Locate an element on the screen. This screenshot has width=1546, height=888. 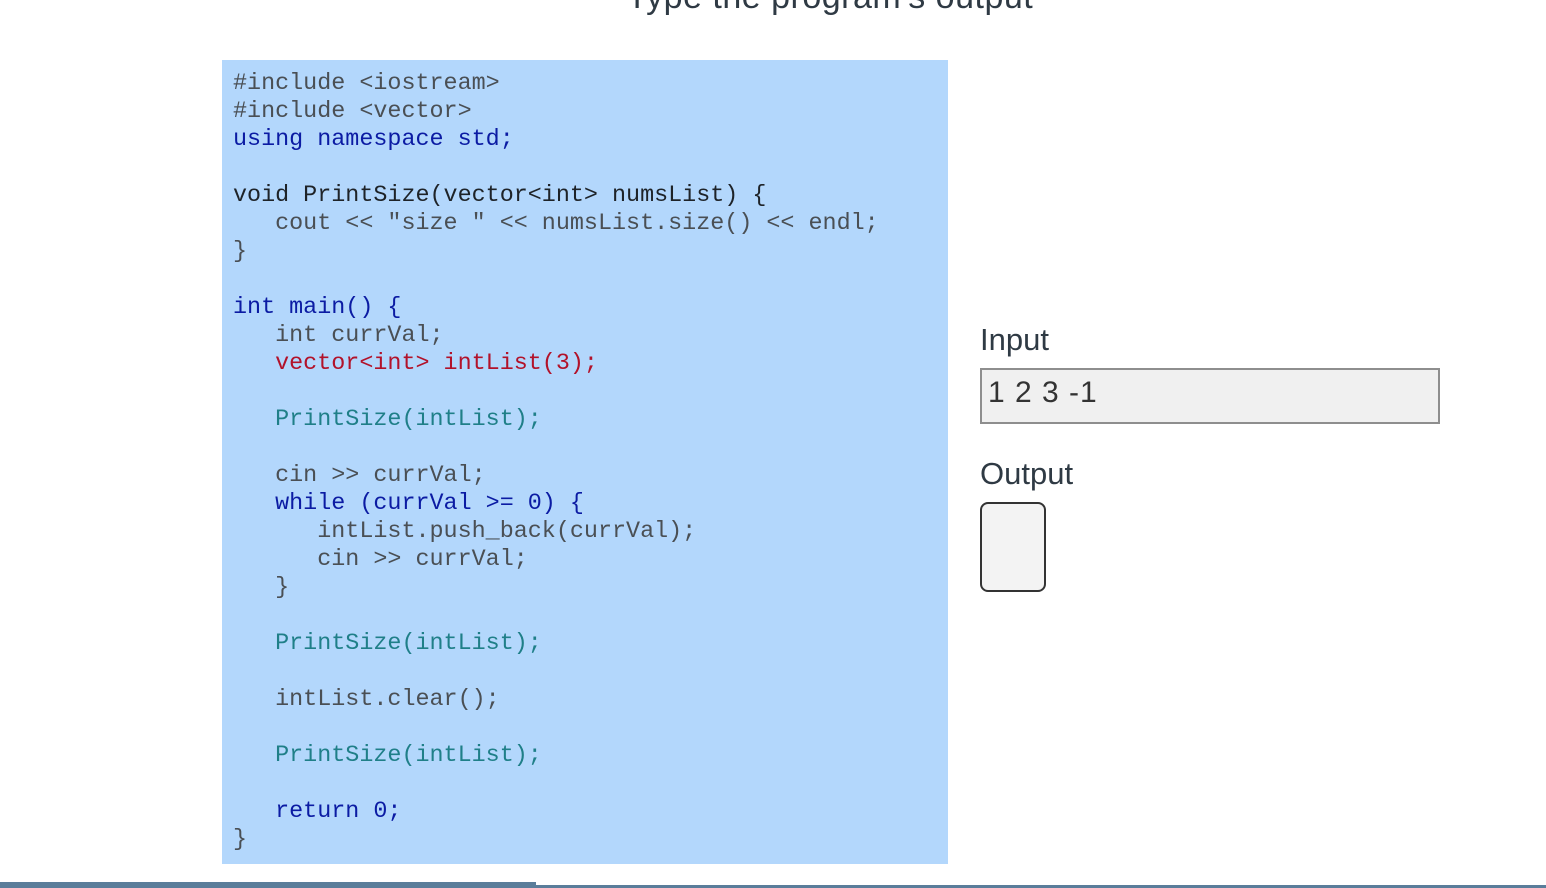
input-display: 1 2 3 -1 is located at coordinates (1210, 396).